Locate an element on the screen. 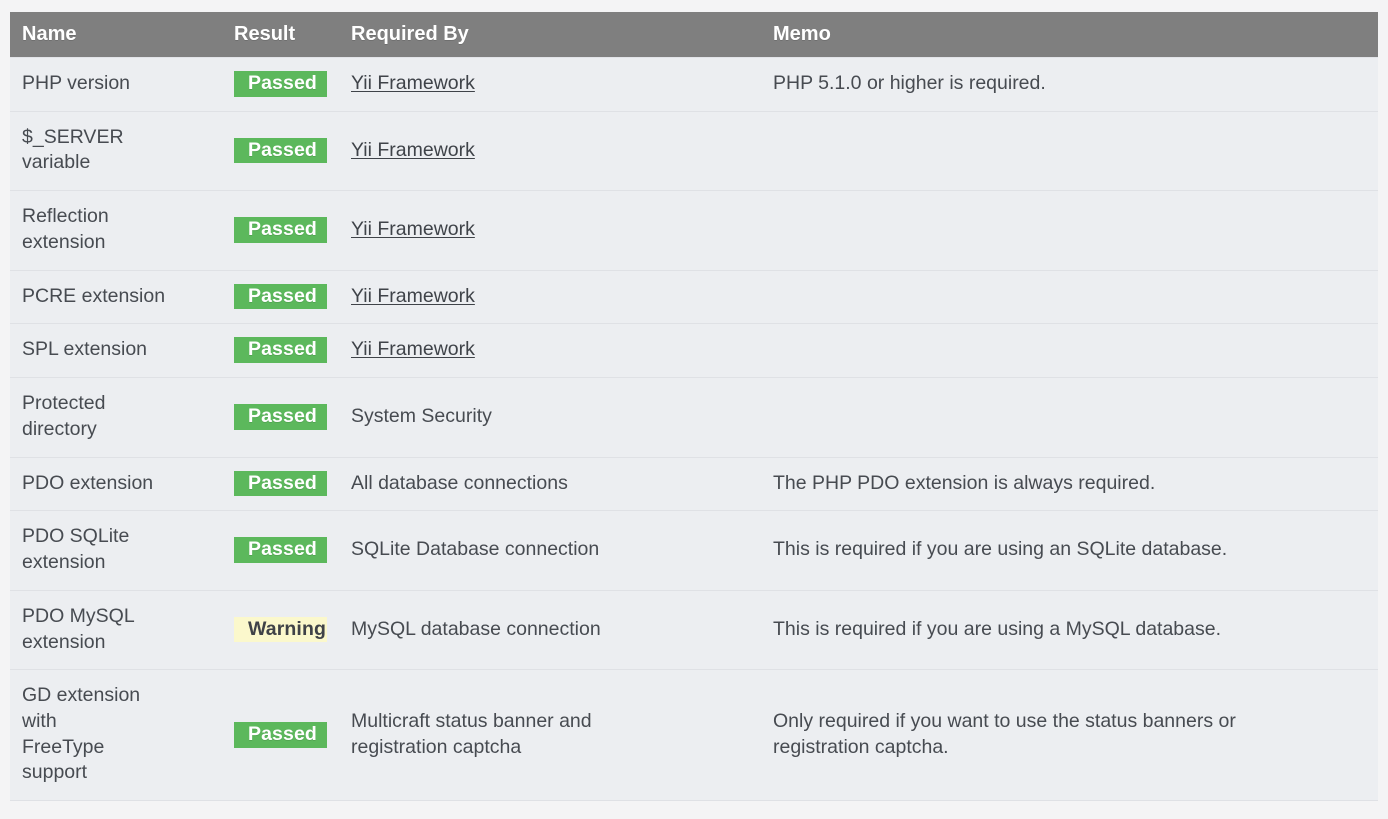 The width and height of the screenshot is (1388, 819). cell-name: PDO MySQL extension is located at coordinates (116, 629).